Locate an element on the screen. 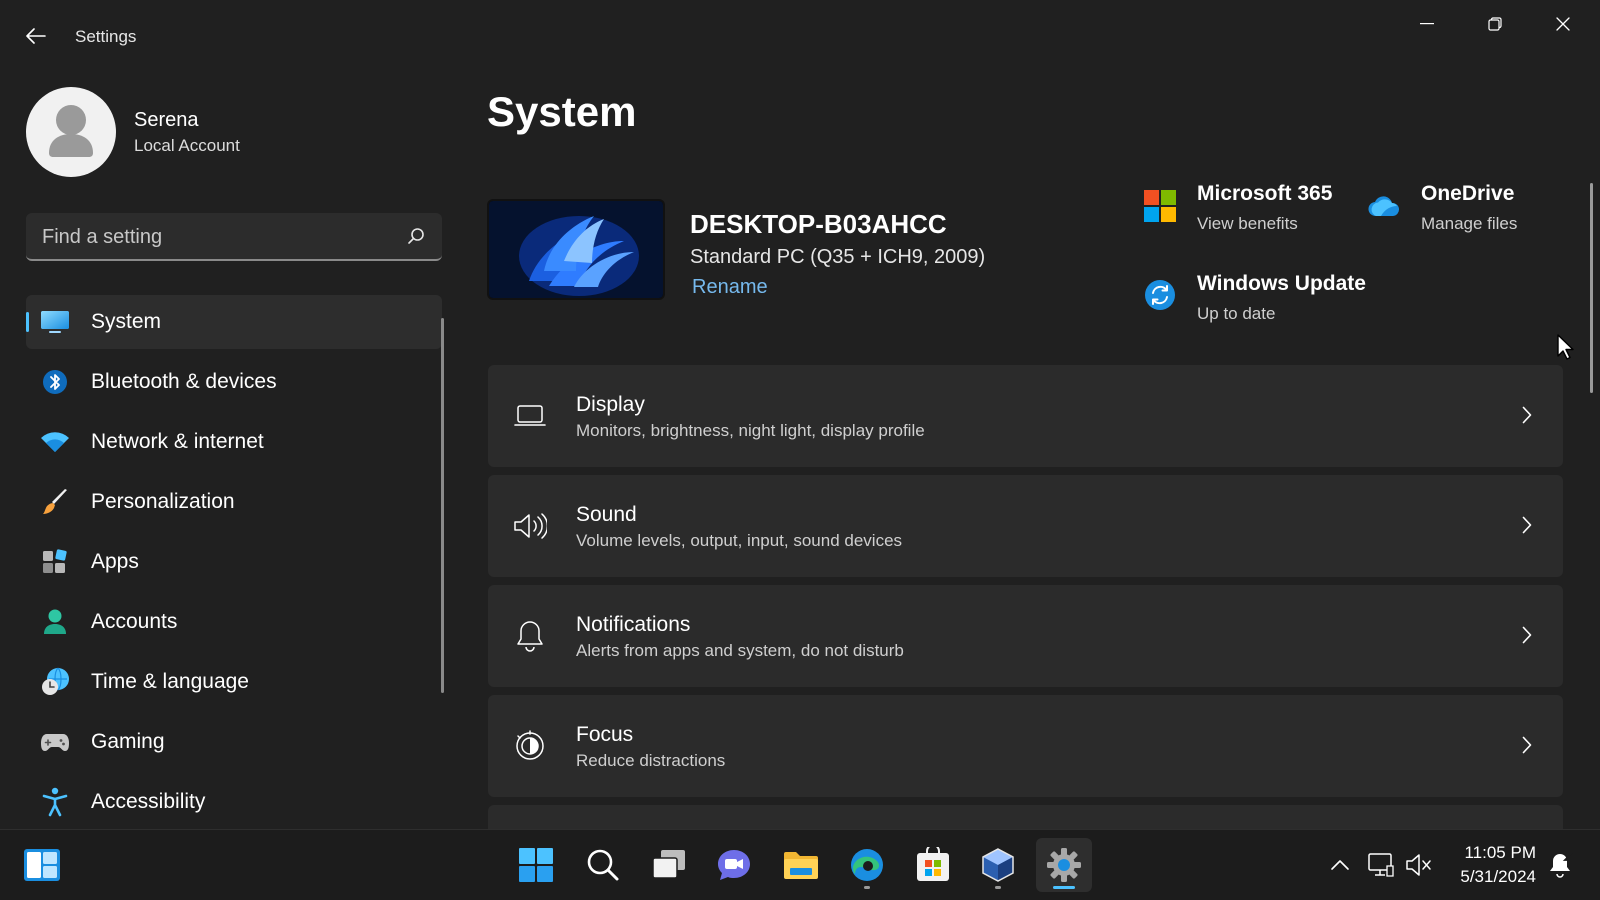 The image size is (1600, 900). sidebar-item-label: Bluetooth & devices is located at coordinates (184, 381).